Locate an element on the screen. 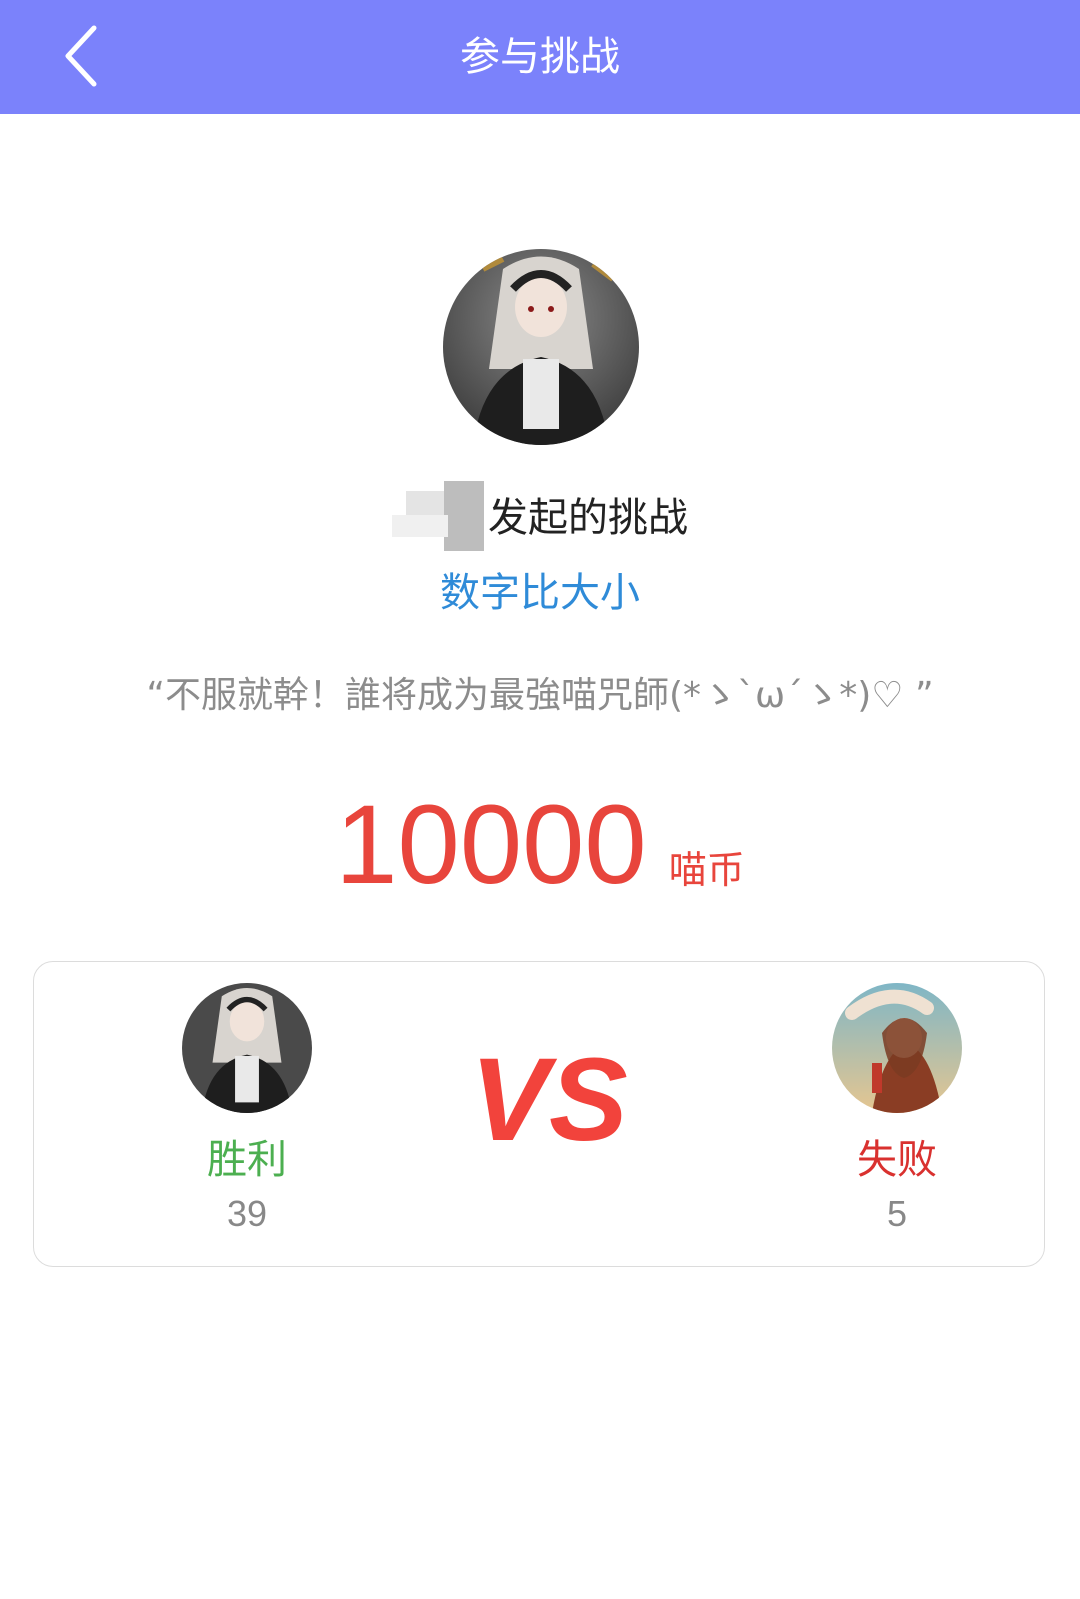  player-left: 胜利 39 is located at coordinates (247, 1098).